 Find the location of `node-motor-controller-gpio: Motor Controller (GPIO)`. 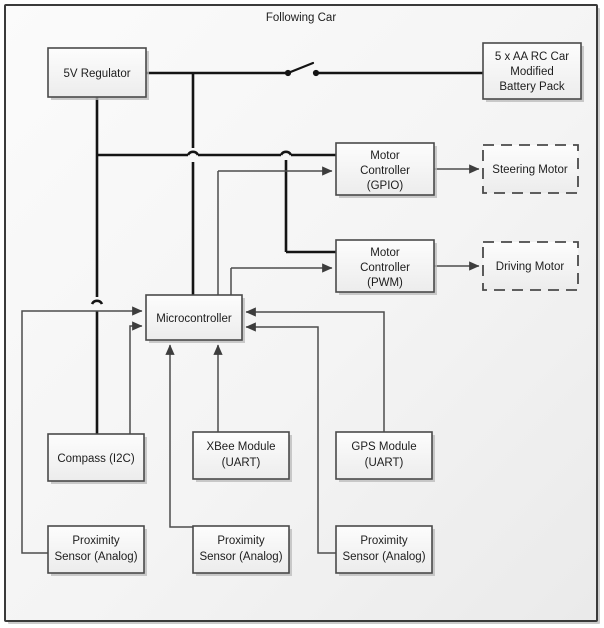

node-motor-controller-gpio: Motor Controller (GPIO) is located at coordinates (386, 170).